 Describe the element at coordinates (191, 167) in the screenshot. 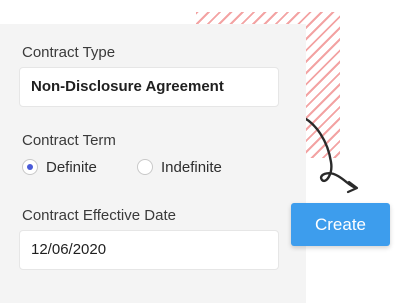

I see `radio-label-indefinite: Indefinite` at that location.